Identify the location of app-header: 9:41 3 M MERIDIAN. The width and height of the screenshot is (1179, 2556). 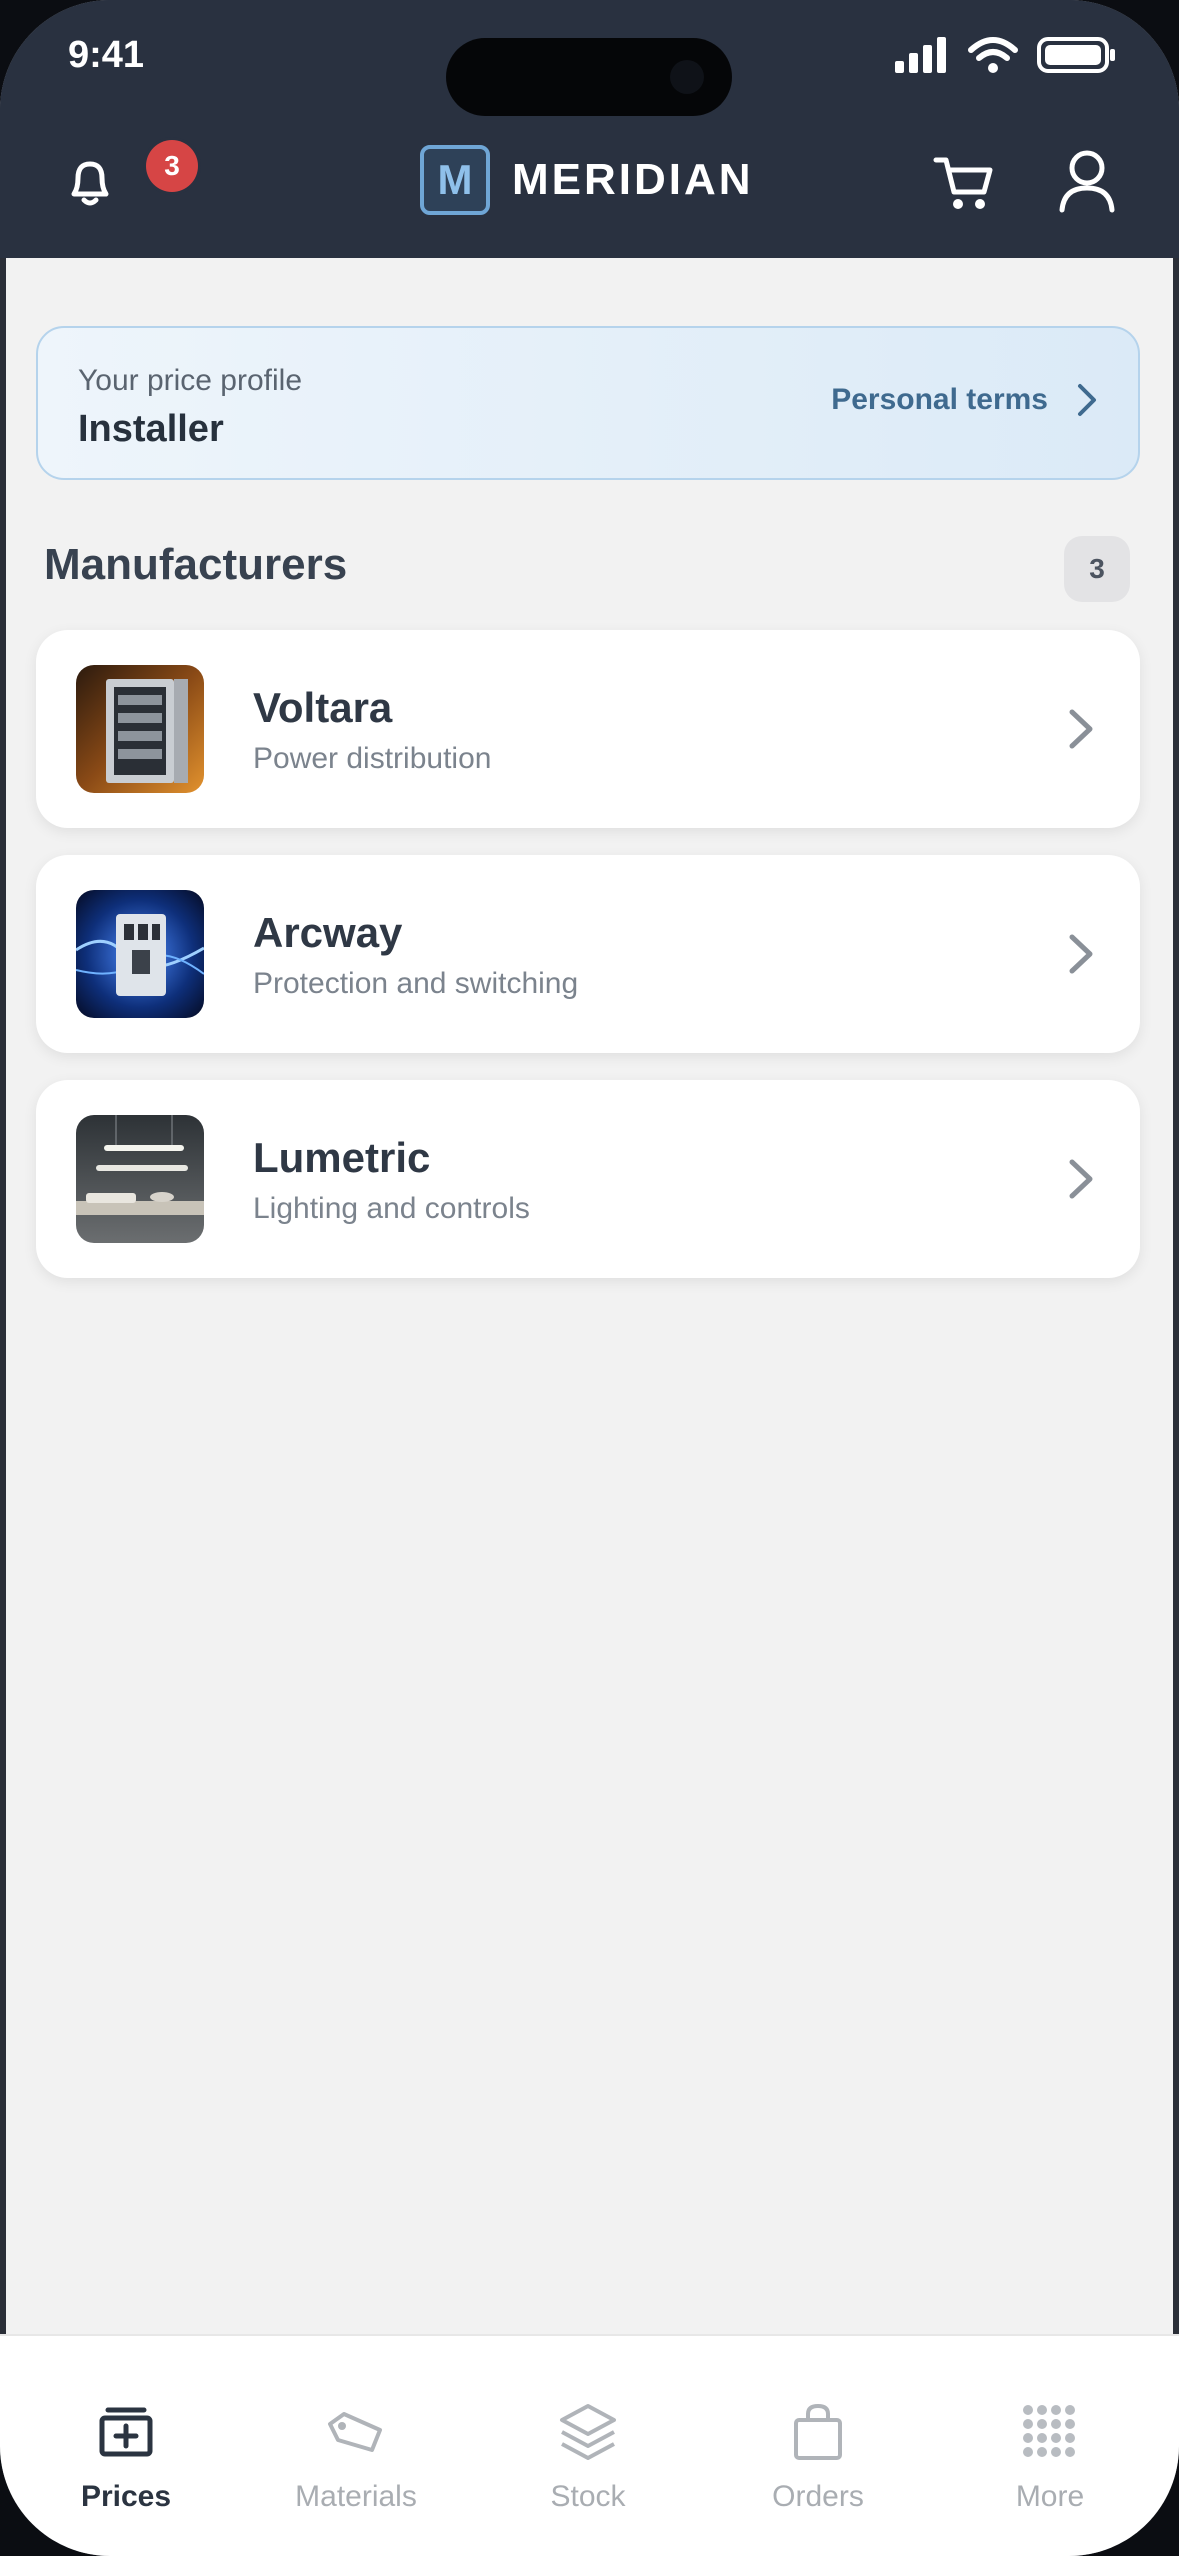
(589, 129).